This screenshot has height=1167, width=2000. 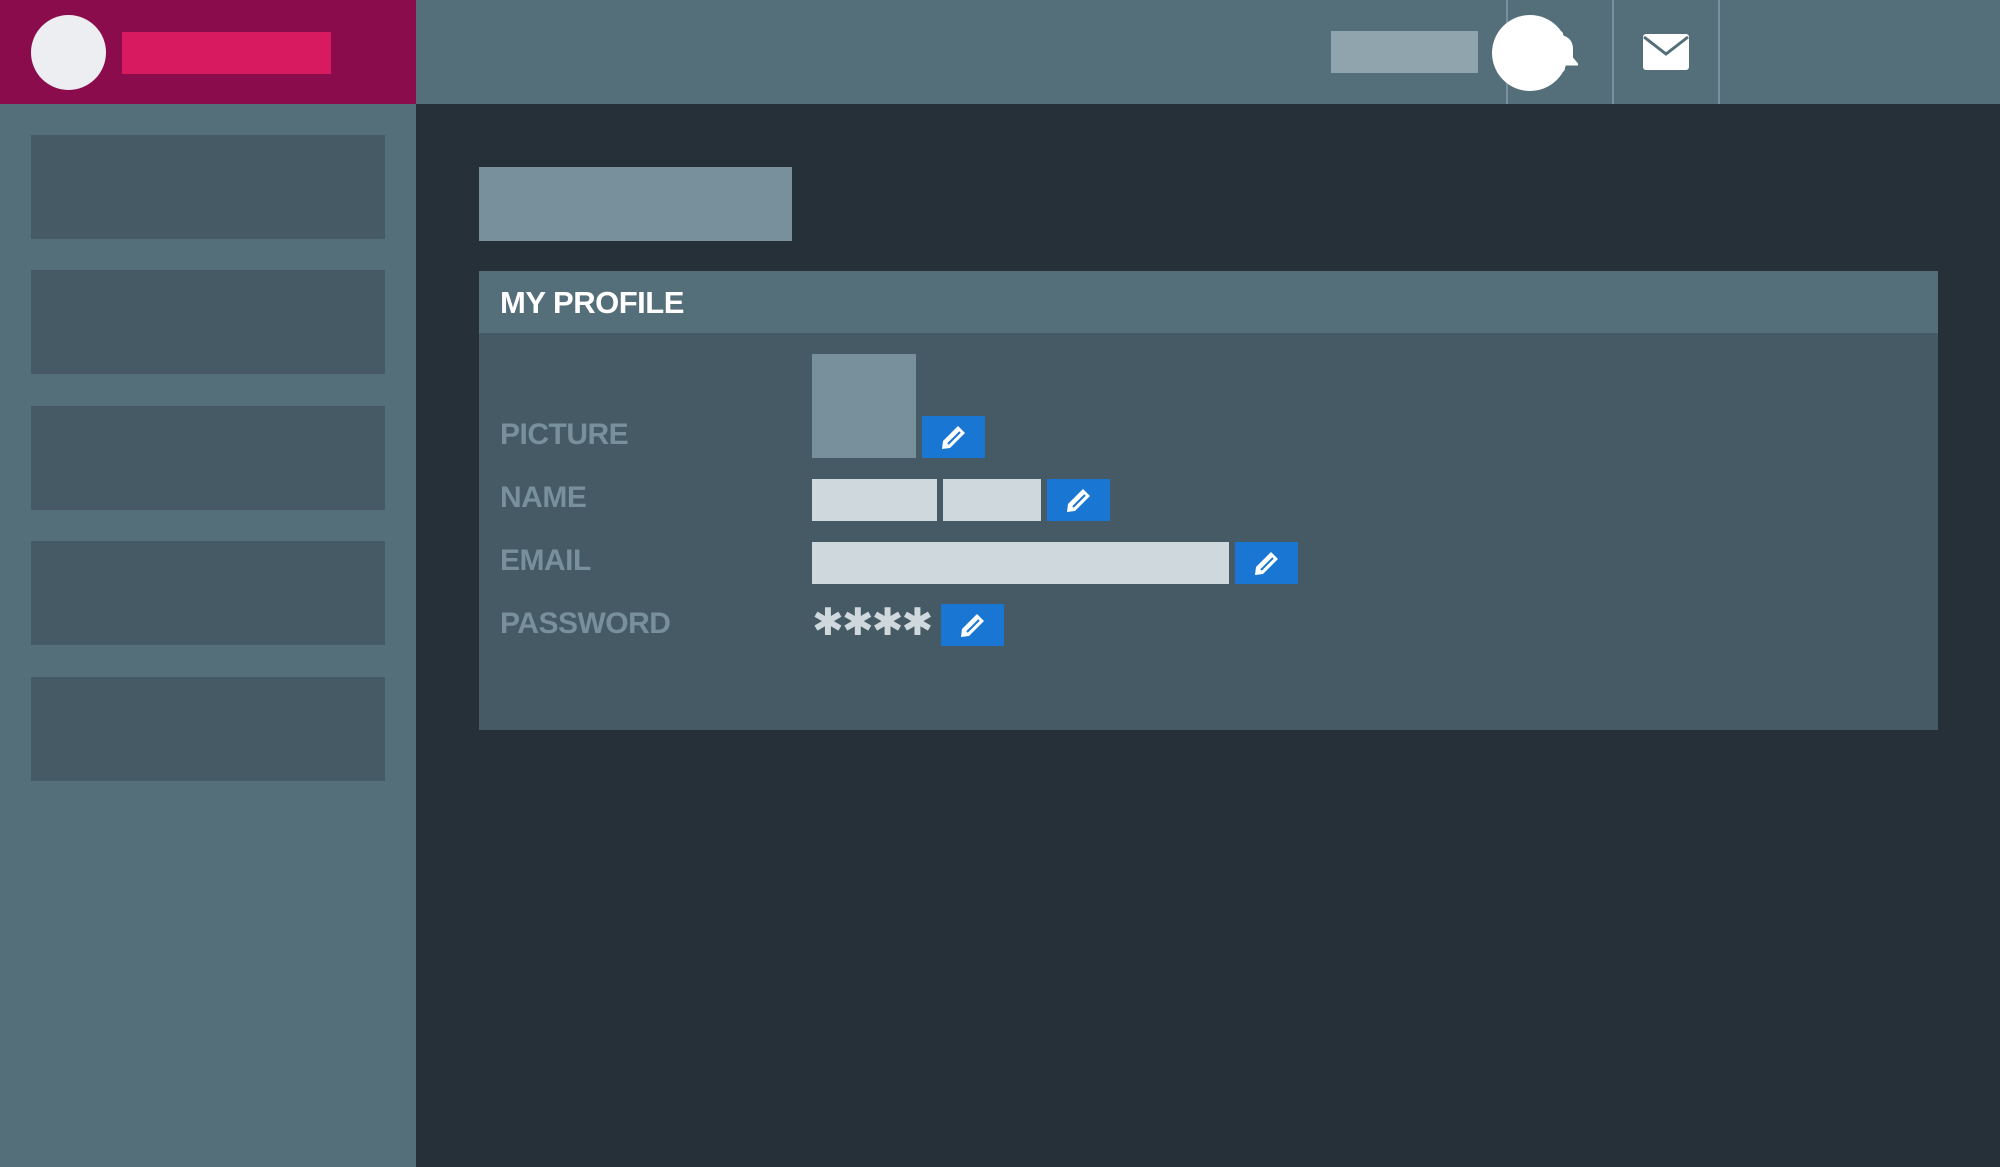 I want to click on messages-button, so click(x=1665, y=52).